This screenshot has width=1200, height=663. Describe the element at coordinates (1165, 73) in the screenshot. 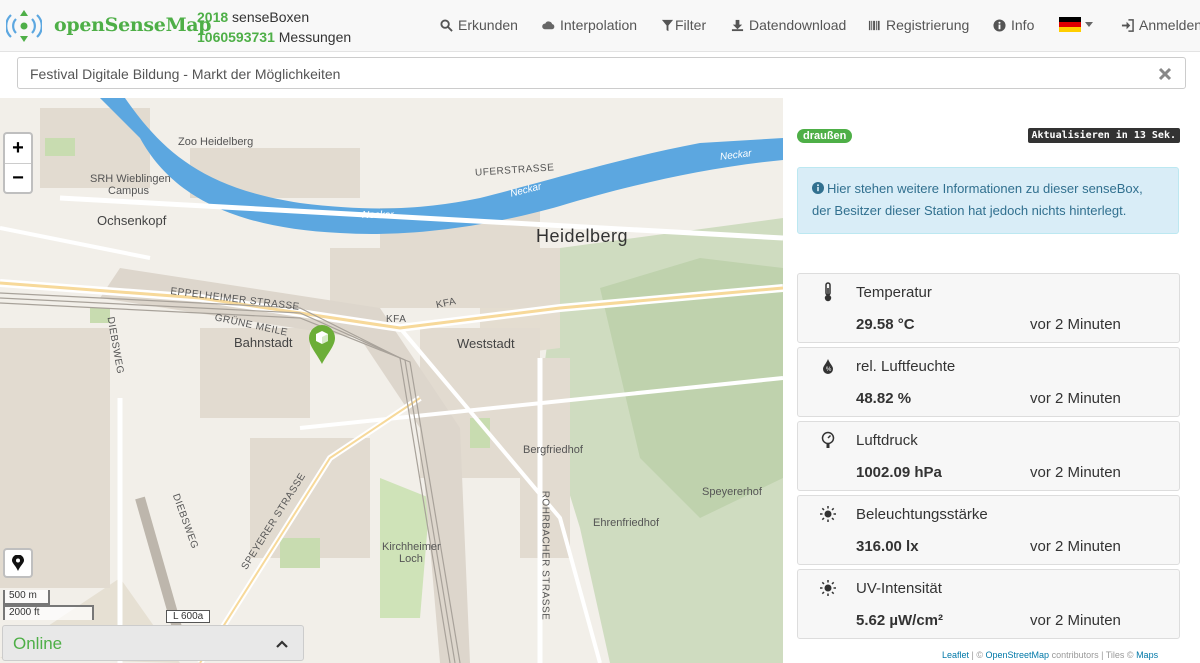

I see `close-icon` at that location.